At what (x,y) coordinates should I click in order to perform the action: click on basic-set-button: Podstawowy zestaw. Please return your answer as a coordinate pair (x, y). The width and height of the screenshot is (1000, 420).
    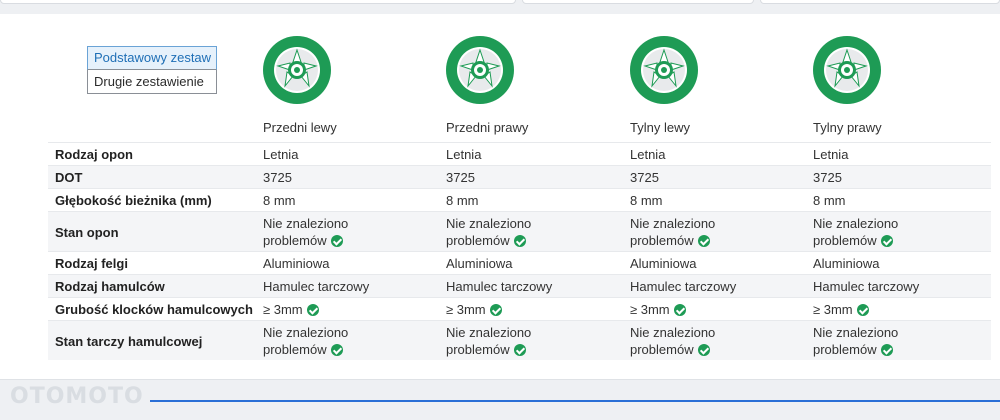
    Looking at the image, I should click on (152, 58).